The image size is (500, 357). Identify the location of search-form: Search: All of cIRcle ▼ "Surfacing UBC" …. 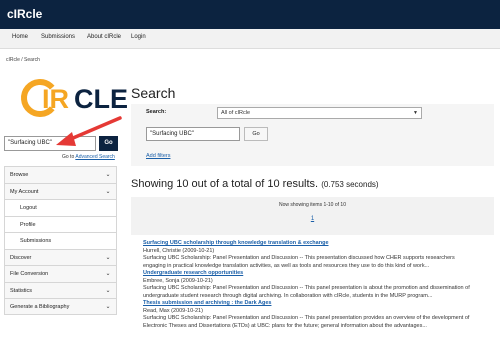
(312, 135).